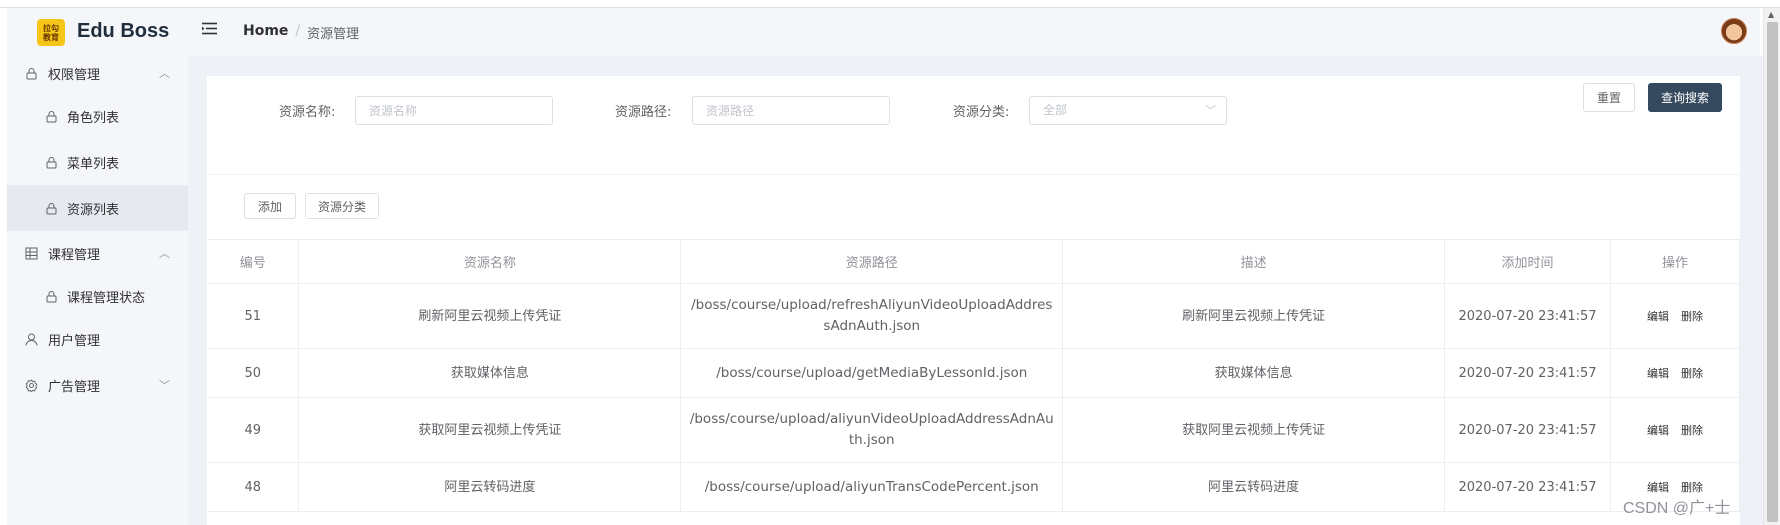 The image size is (1780, 525). What do you see at coordinates (1609, 97) in the screenshot?
I see `reset-button: 重置` at bounding box center [1609, 97].